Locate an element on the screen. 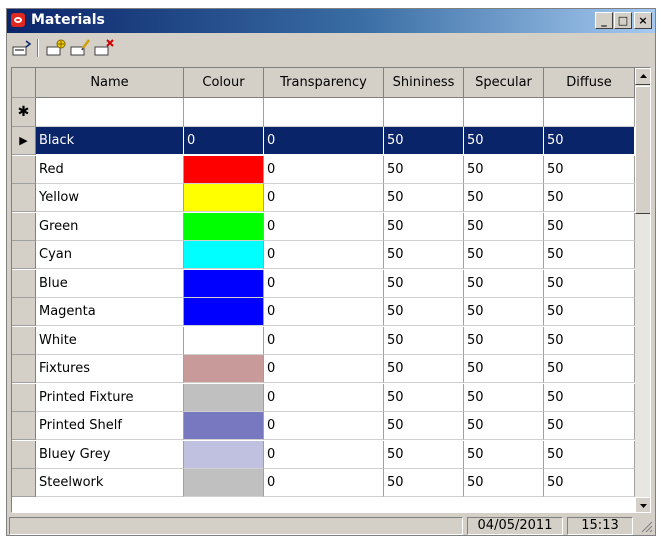 This screenshot has width=662, height=540. column-header-specular: Specular is located at coordinates (504, 83).